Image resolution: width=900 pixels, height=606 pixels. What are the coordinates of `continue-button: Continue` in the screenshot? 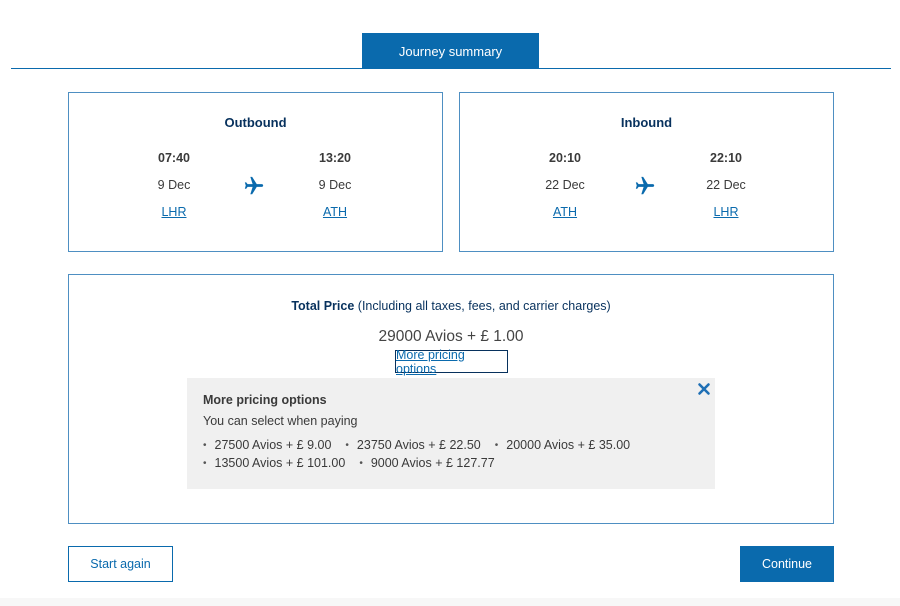 It's located at (787, 564).